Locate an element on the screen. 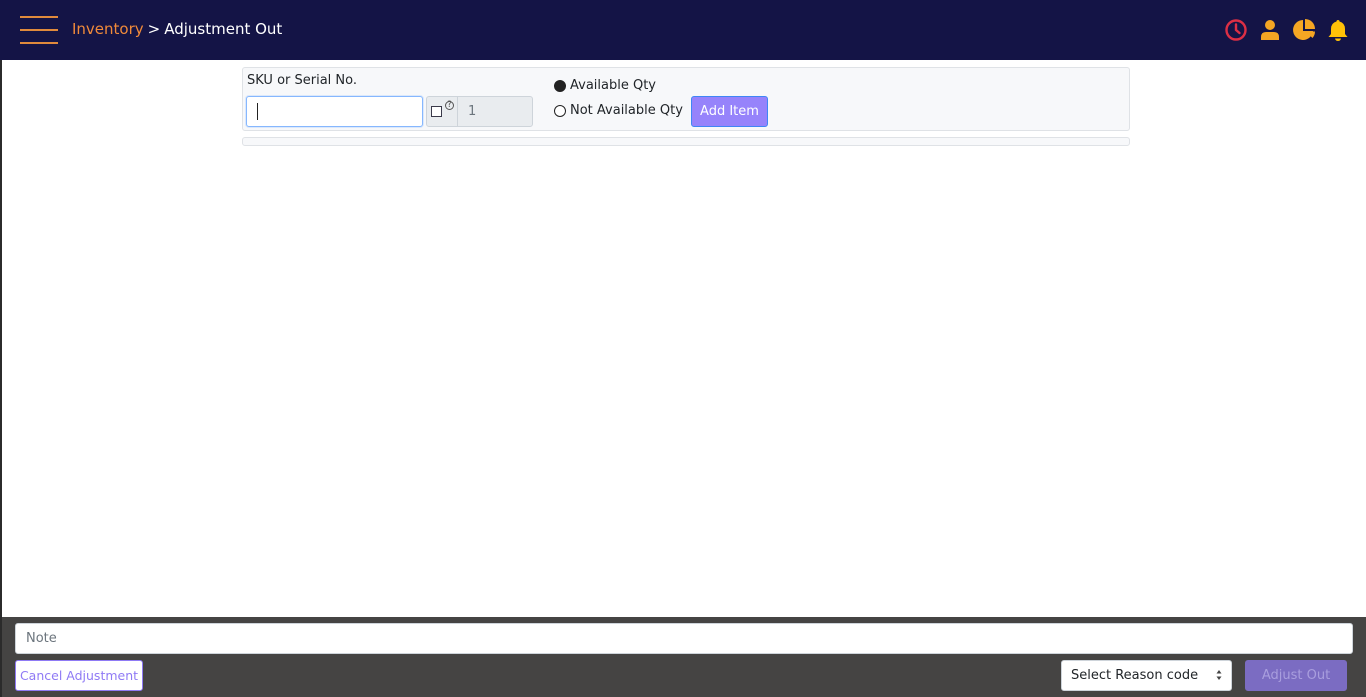 This screenshot has width=1366, height=697. sku-input is located at coordinates (334, 111).